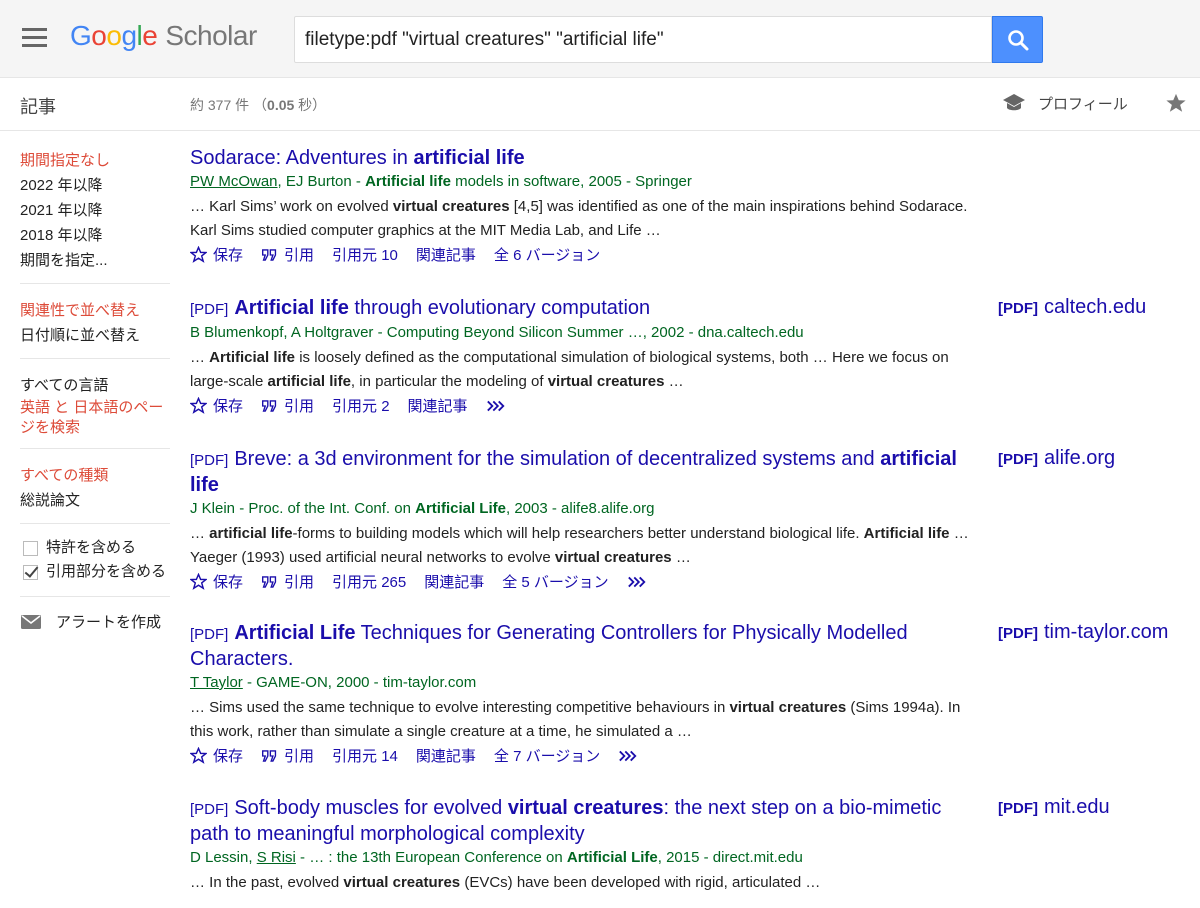 This screenshot has height=908, width=1200. What do you see at coordinates (267, 882) in the screenshot?
I see `snippet-text: … In the past, evolved` at bounding box center [267, 882].